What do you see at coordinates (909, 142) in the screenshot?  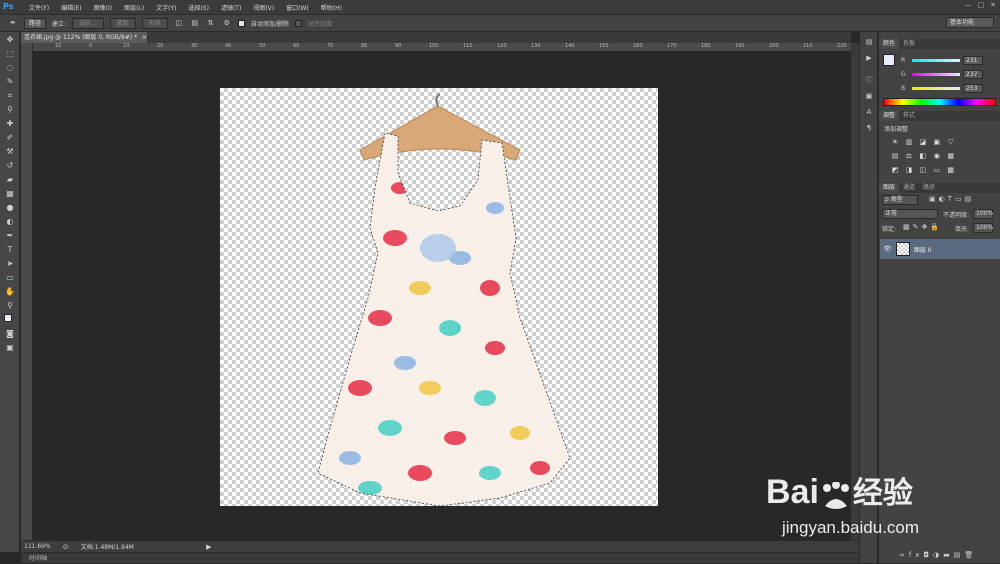 I see `levels-icon: ▥` at bounding box center [909, 142].